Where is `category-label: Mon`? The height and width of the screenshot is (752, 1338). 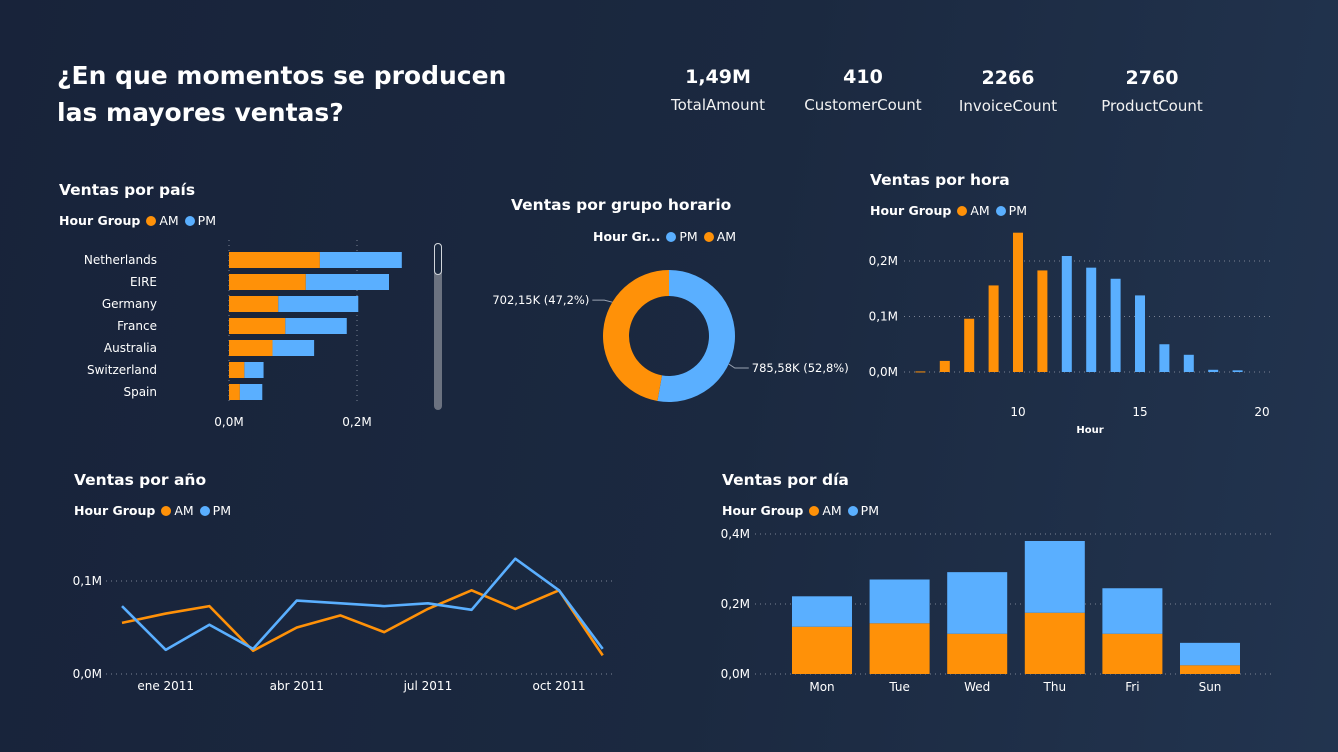 category-label: Mon is located at coordinates (821, 687).